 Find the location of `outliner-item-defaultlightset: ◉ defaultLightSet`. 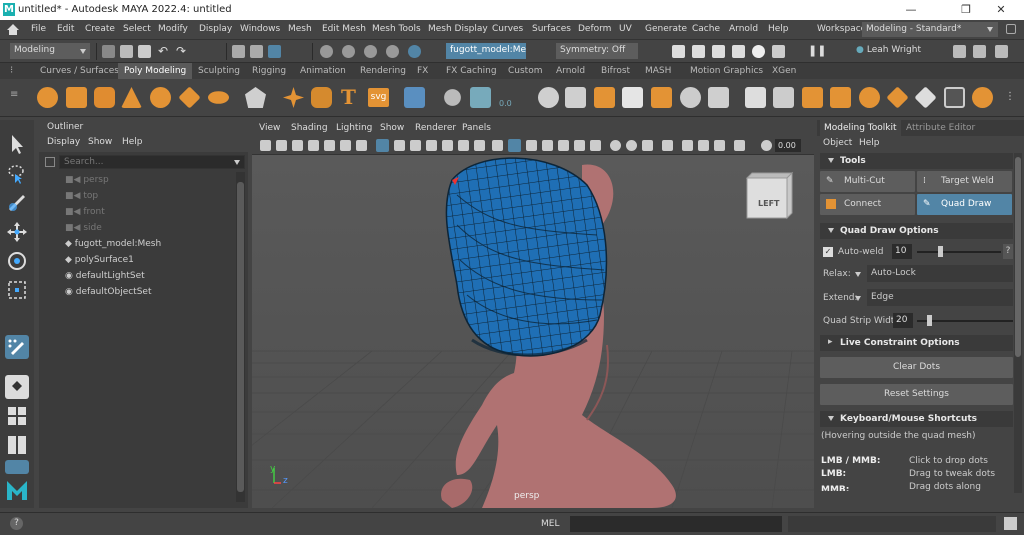

outliner-item-defaultlightset: ◉ defaultLightSet is located at coordinates (105, 278).